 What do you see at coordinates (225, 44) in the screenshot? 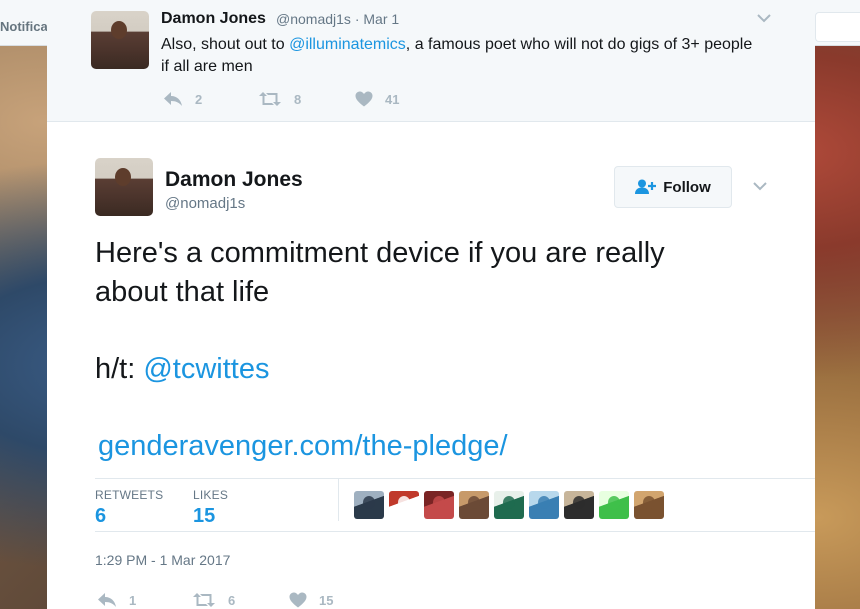
I see `tweet-text-pre: Also, shout out to` at bounding box center [225, 44].